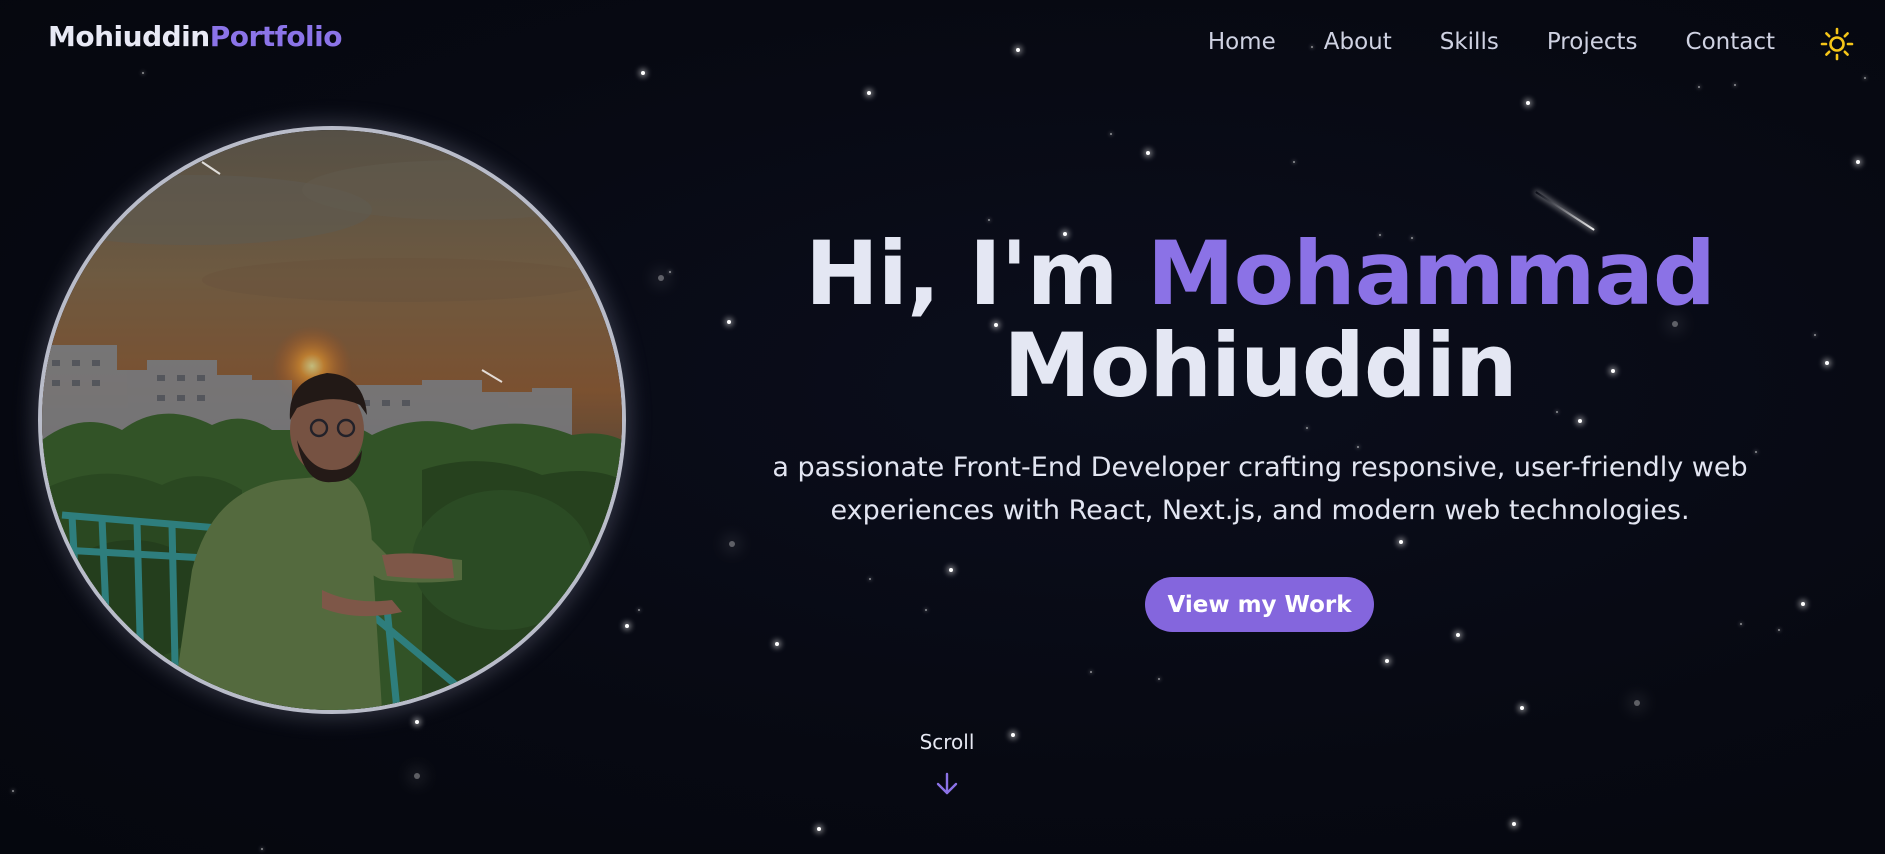  I want to click on sun-icon, so click(1837, 44).